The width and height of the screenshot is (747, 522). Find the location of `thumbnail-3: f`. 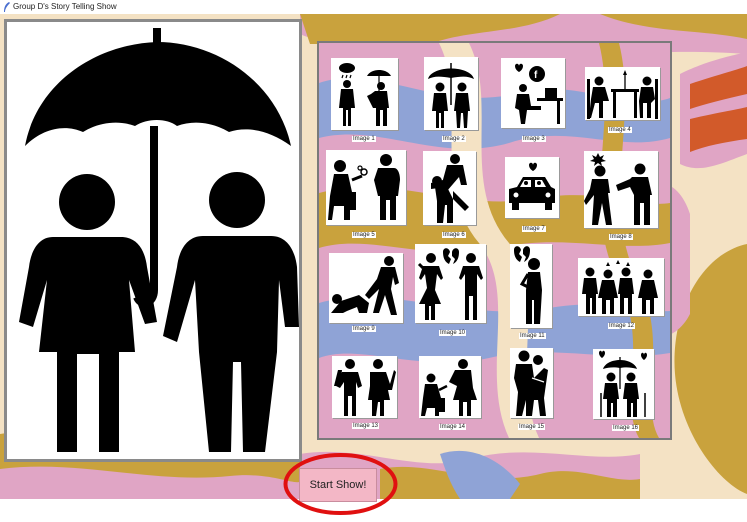

thumbnail-3: f is located at coordinates (533, 93).